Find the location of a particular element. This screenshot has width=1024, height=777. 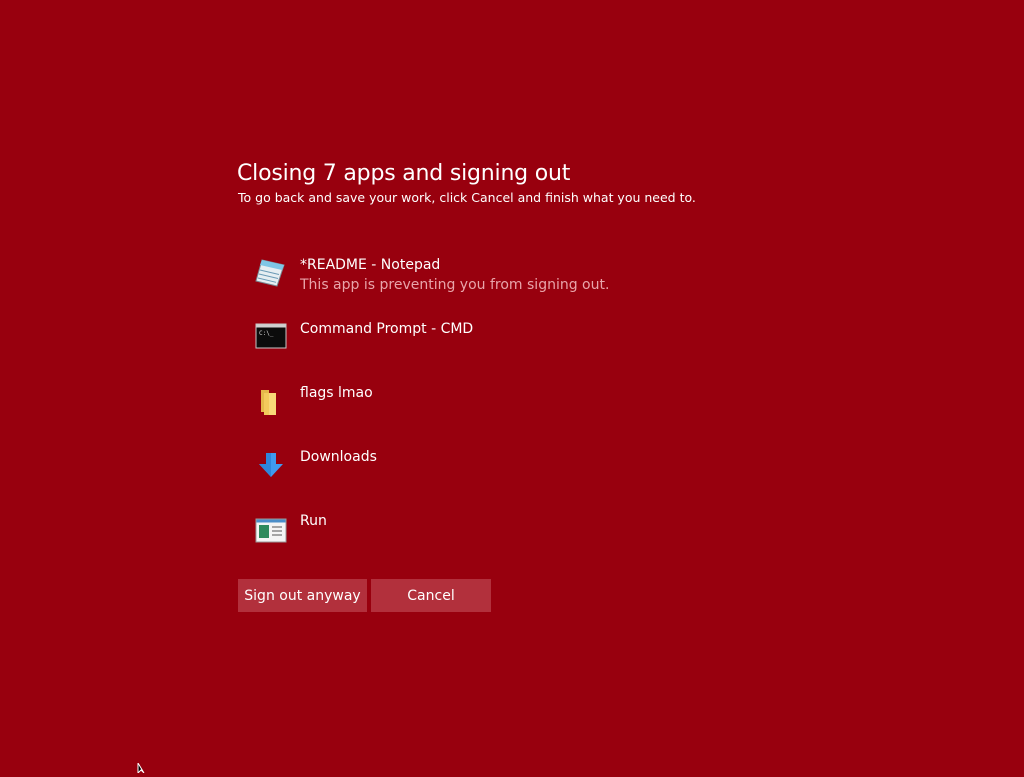

list-item-flags-folder: flags lmao is located at coordinates (515, 416).